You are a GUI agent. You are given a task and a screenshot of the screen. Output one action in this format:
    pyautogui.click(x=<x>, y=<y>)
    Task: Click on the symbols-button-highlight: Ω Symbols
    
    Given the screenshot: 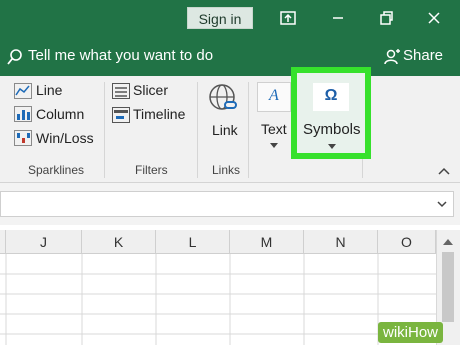 What is the action you would take?
    pyautogui.click(x=331, y=113)
    